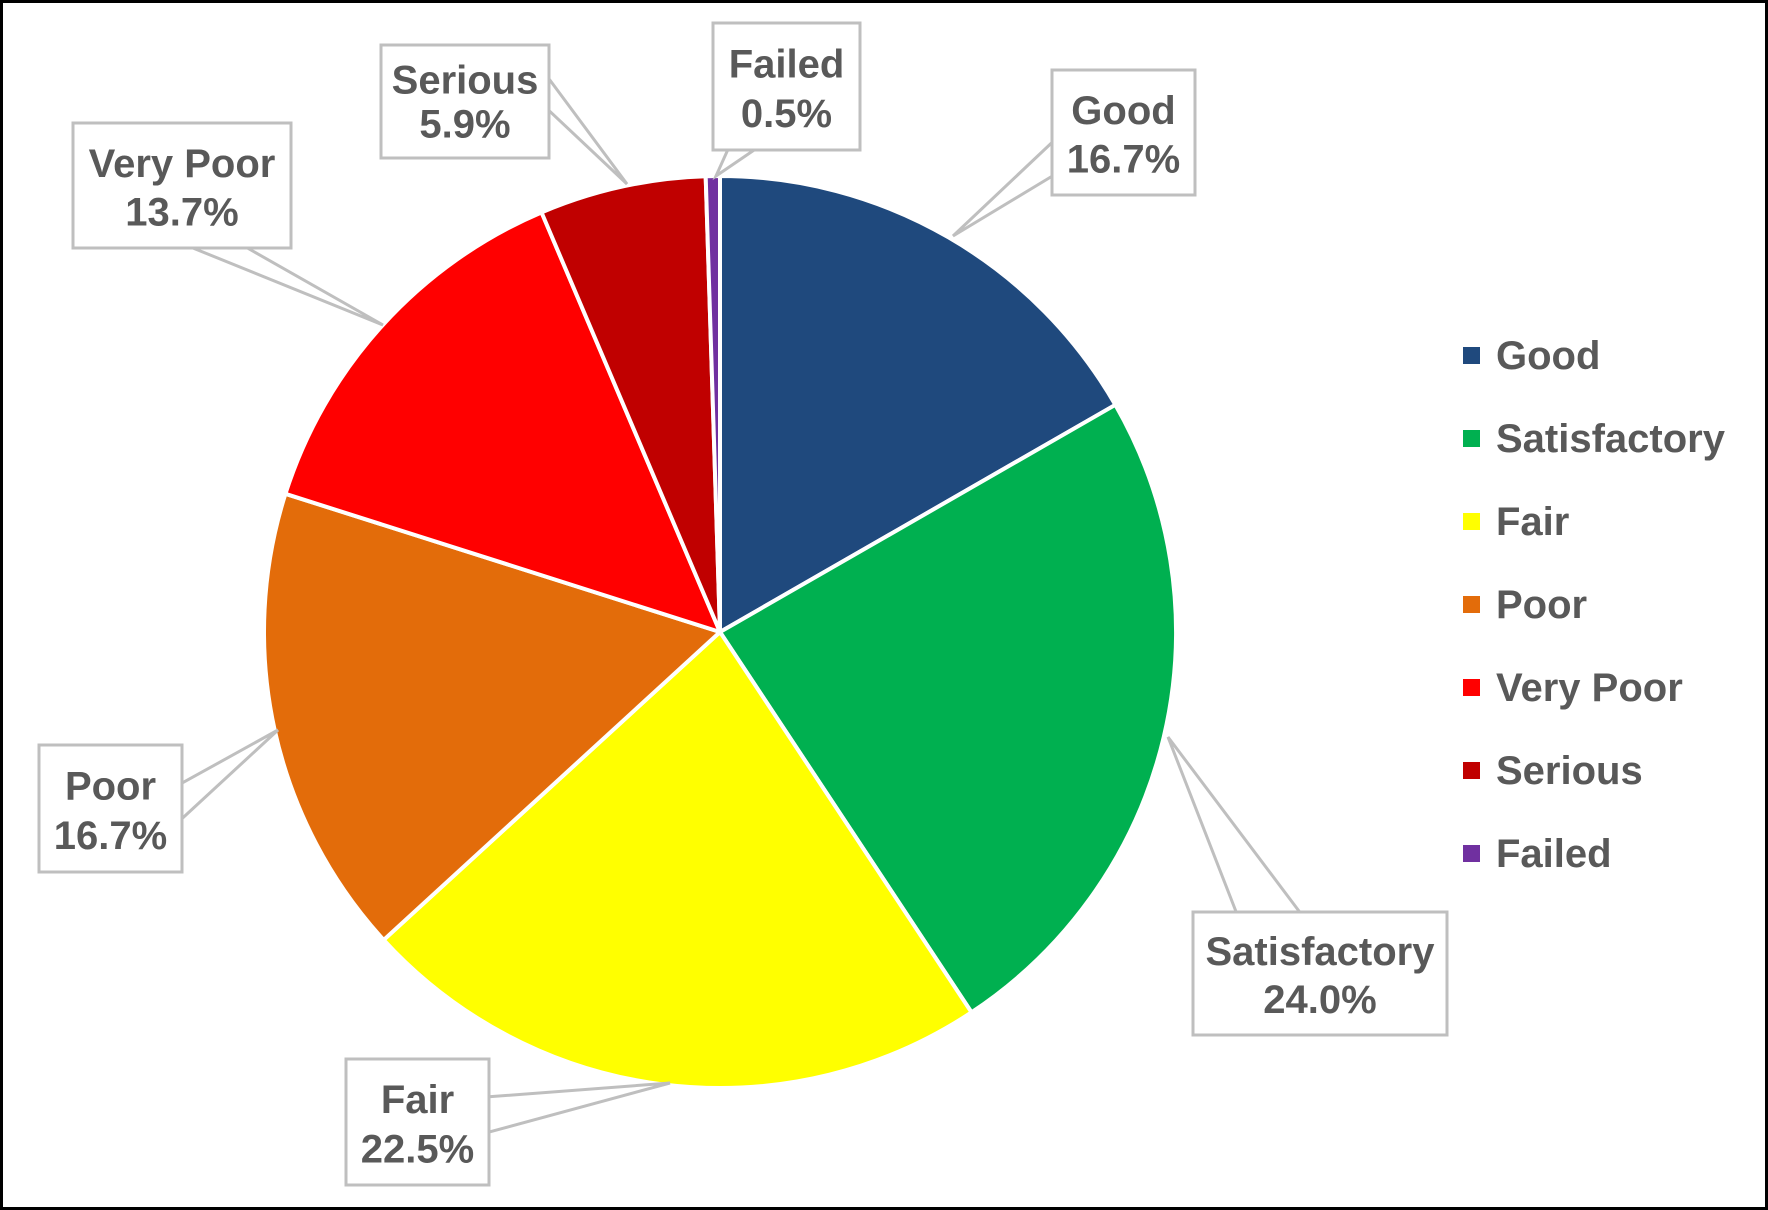 Image resolution: width=1768 pixels, height=1210 pixels. I want to click on data-label-very-poor: Very Poor 13.7%, so click(227, 224).